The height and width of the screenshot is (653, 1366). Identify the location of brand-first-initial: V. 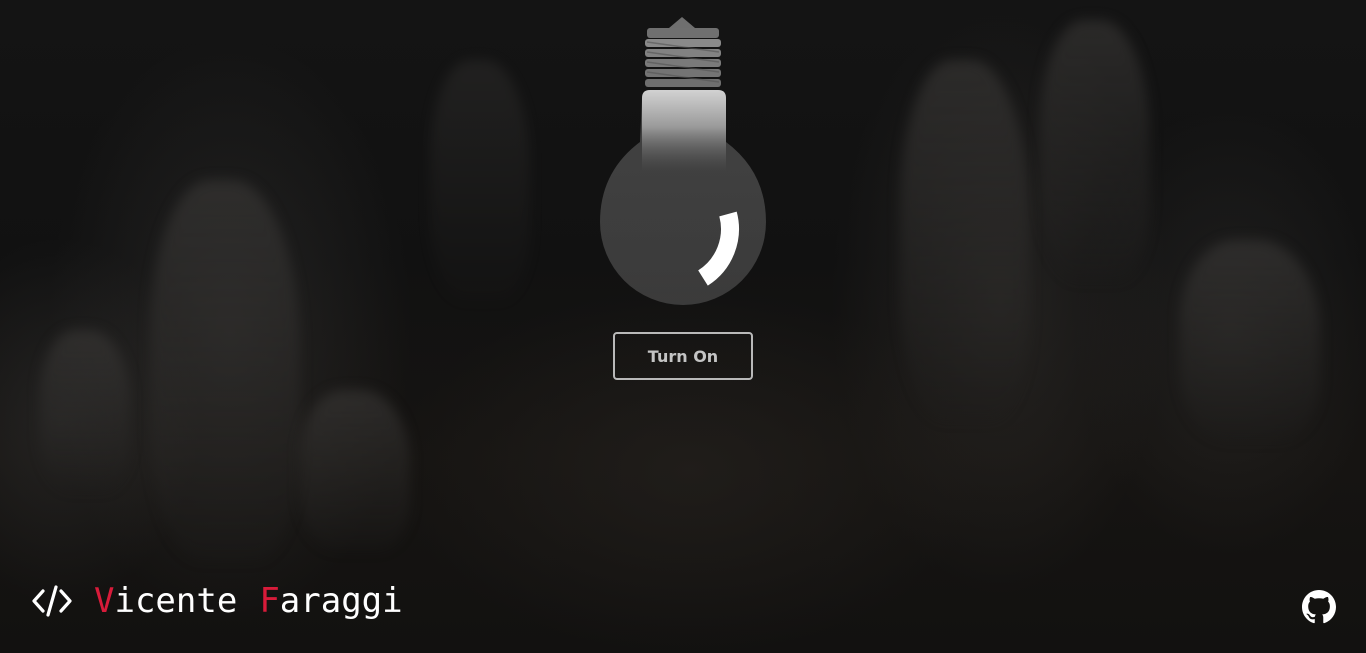
(104, 601).